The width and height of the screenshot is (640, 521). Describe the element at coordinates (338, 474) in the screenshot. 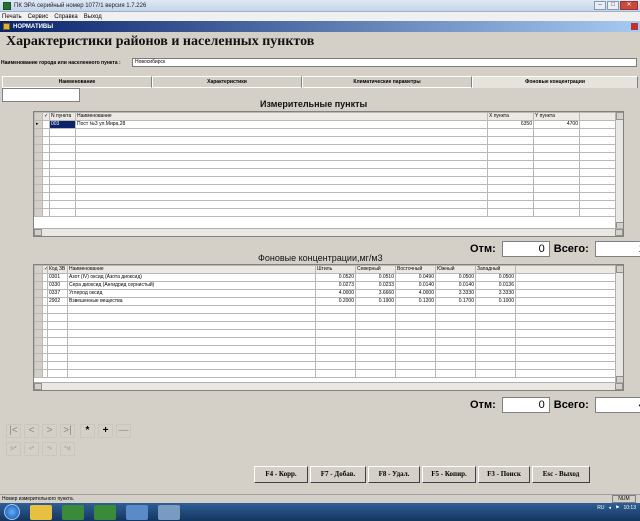

I see `f7-add-button: F7 - Добав.` at that location.